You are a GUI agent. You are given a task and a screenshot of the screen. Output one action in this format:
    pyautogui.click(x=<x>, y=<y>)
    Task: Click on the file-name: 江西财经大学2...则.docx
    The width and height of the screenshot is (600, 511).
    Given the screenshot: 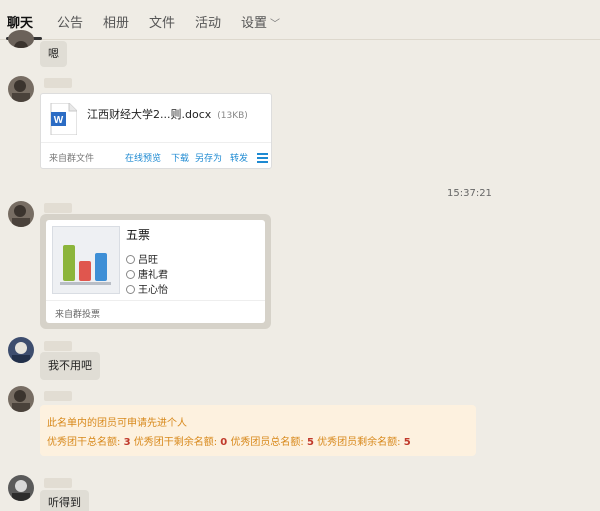 What is the action you would take?
    pyautogui.click(x=149, y=114)
    